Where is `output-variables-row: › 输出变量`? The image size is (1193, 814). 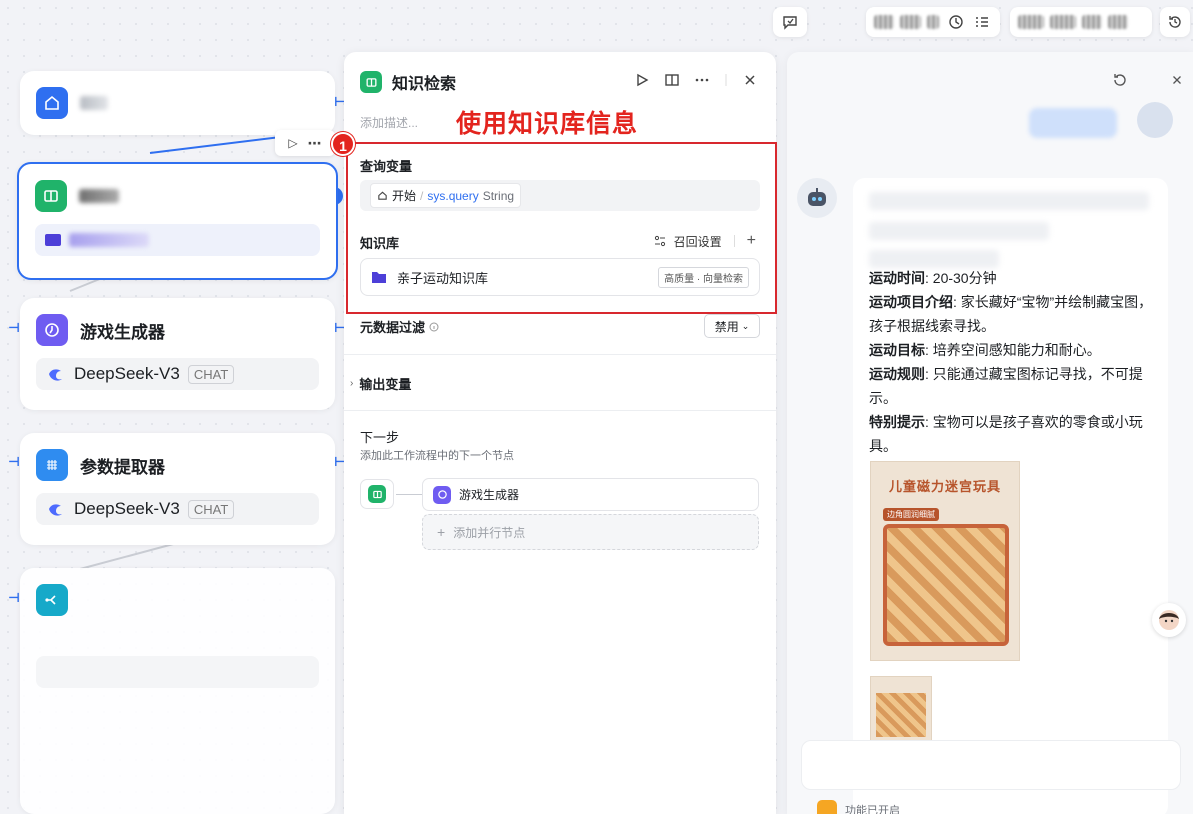
output-variables-row: › 输出变量 is located at coordinates (380, 383).